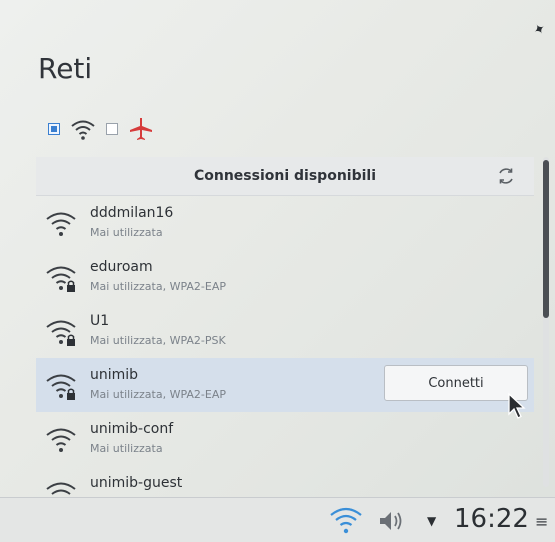  I want to click on panel-menu-icon: ≡, so click(541, 521).